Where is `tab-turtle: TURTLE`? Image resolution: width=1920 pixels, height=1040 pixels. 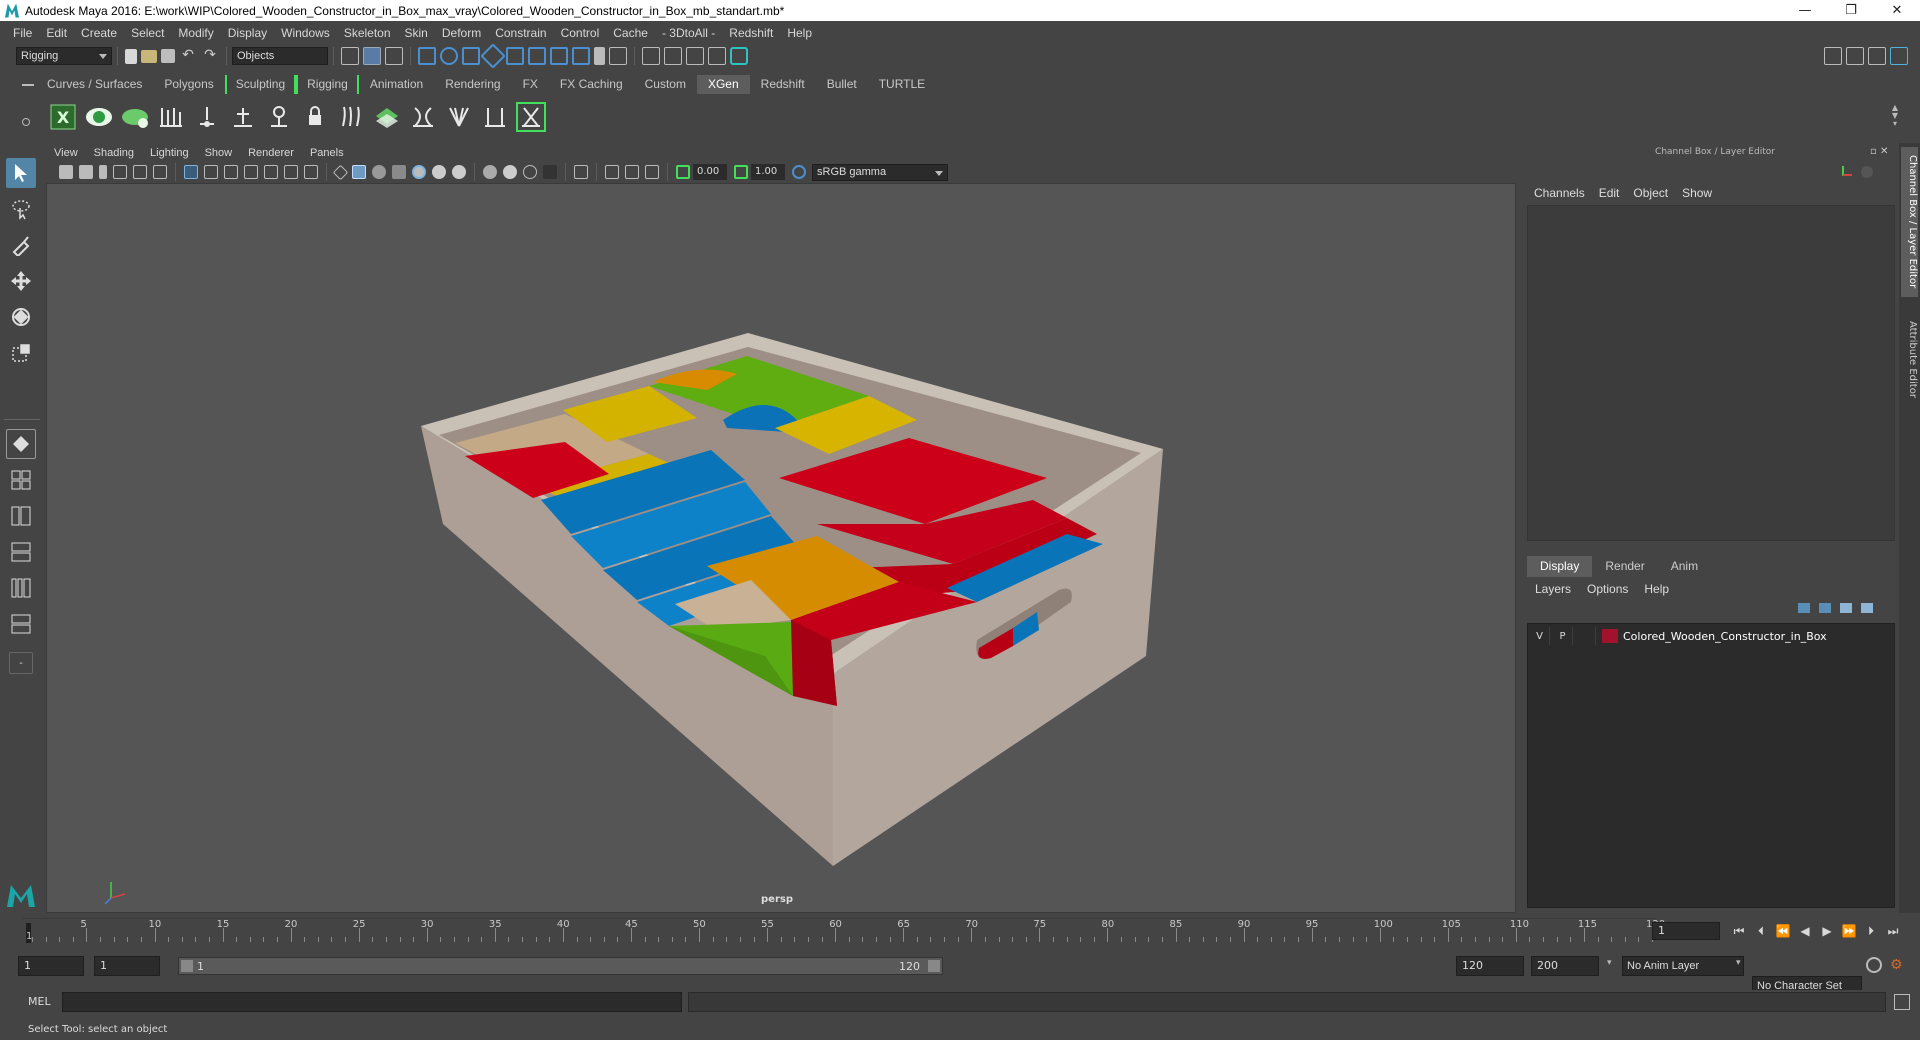
tab-turtle: TURTLE is located at coordinates (902, 84).